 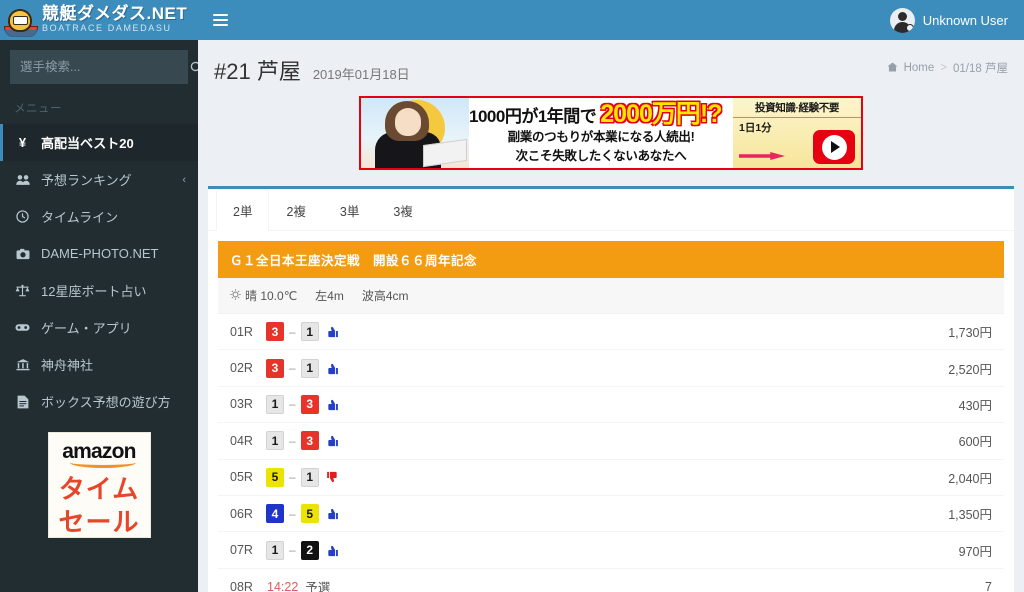 What do you see at coordinates (919, 68) in the screenshot?
I see `breadcrumb-home-link: Home` at bounding box center [919, 68].